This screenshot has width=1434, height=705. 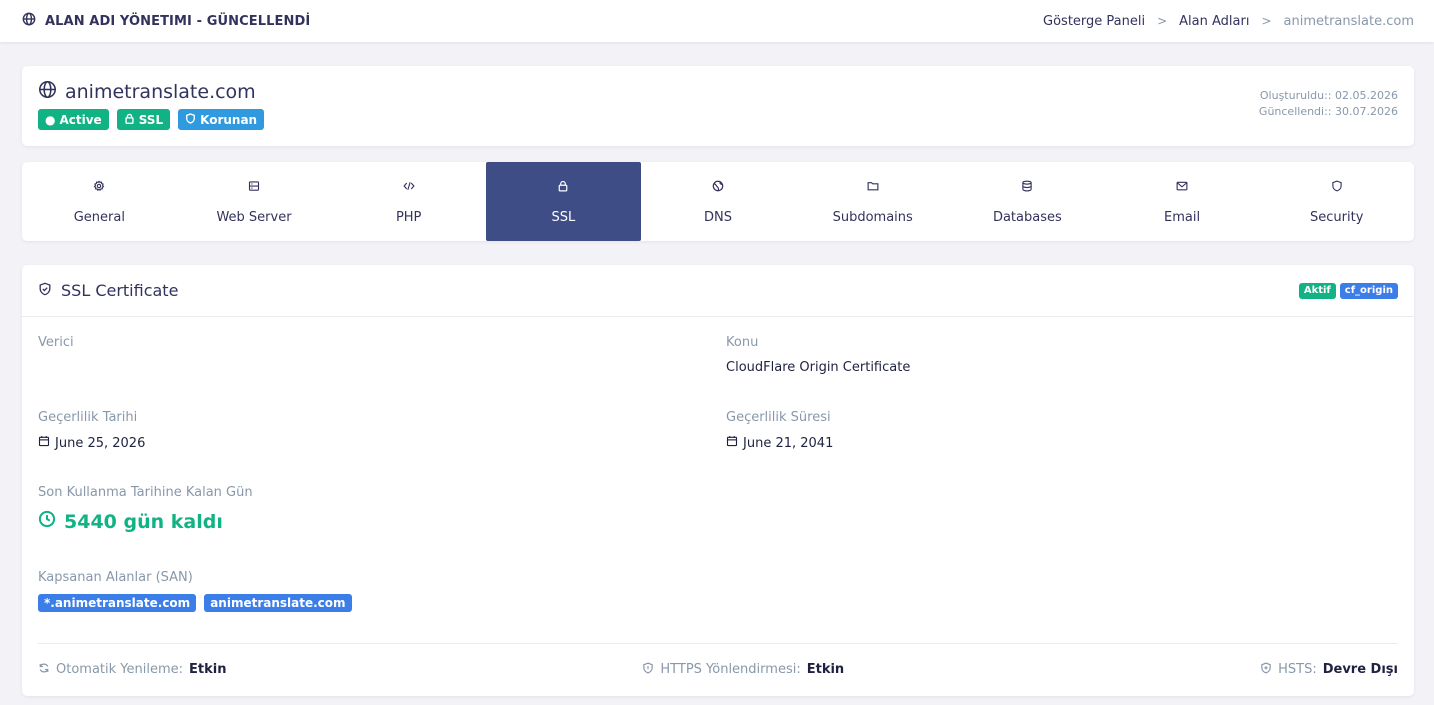 What do you see at coordinates (47, 521) in the screenshot?
I see `clock-icon` at bounding box center [47, 521].